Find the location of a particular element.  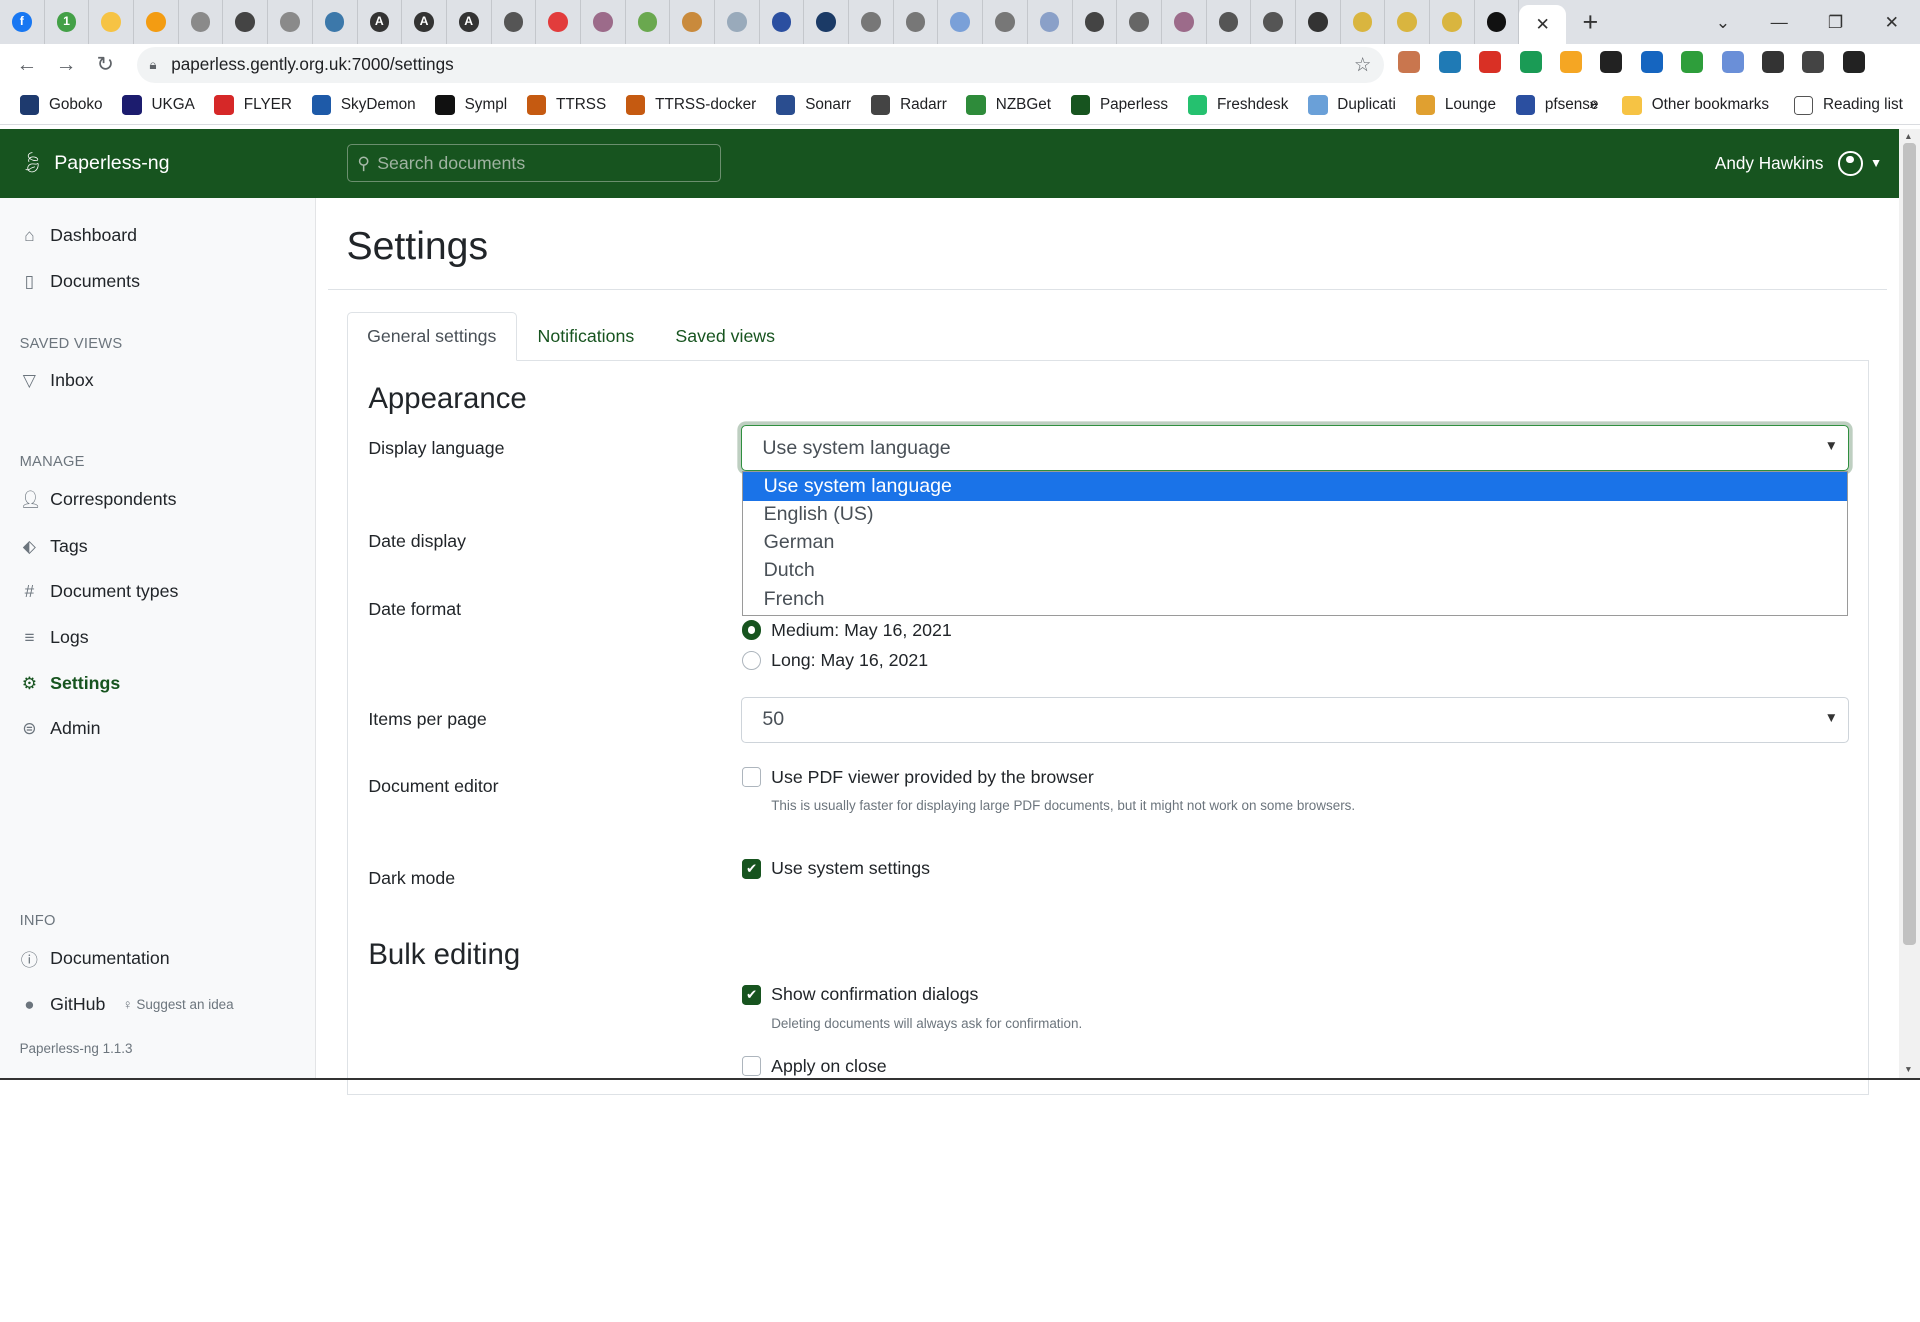

sidebar-item-documentation: ⓘ Documentation is located at coordinates (95, 958).